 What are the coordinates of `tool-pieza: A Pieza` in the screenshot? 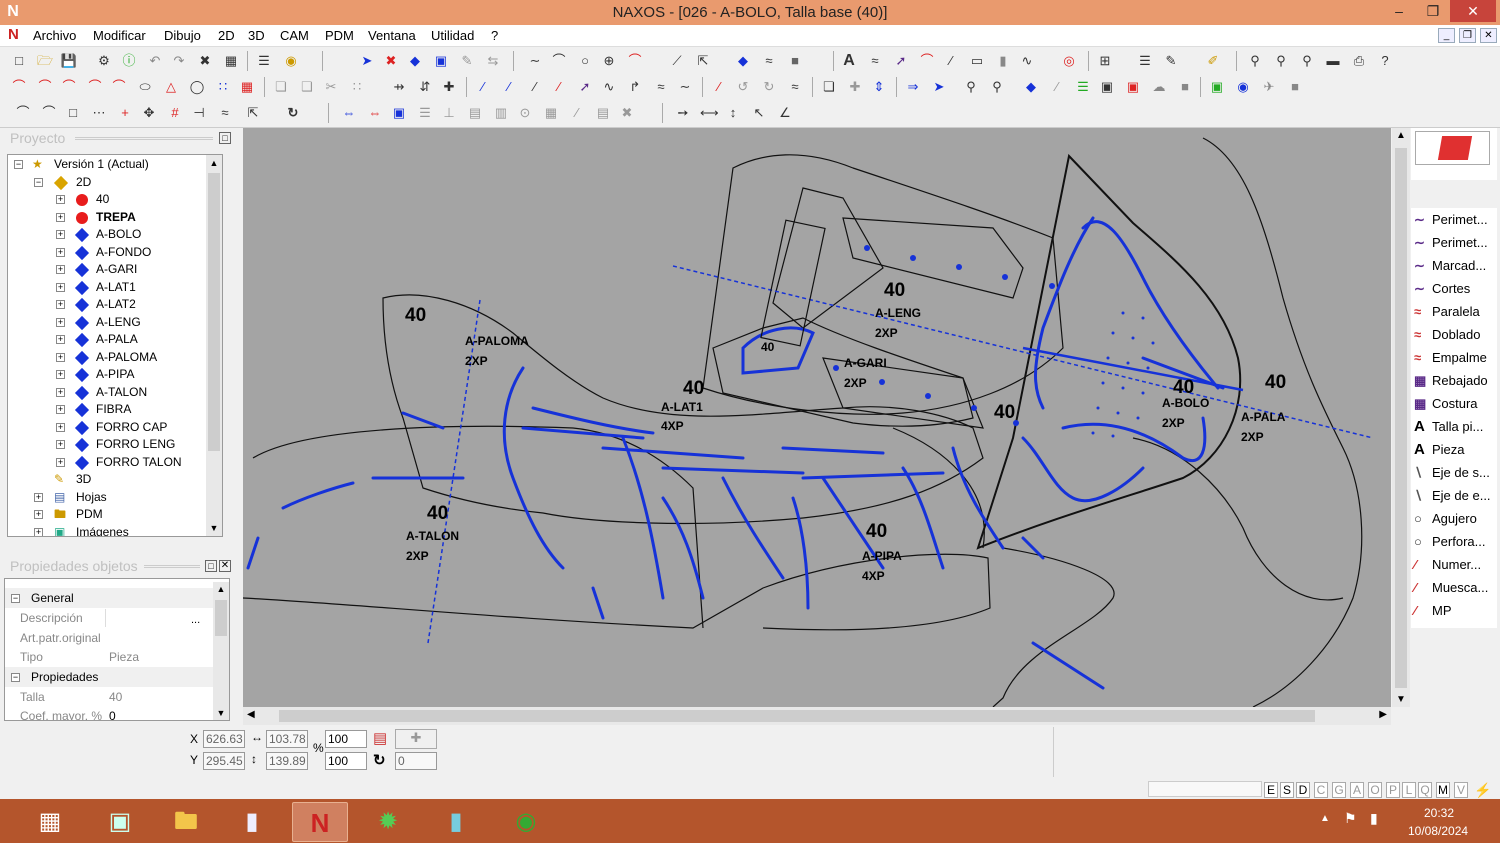 It's located at (1439, 450).